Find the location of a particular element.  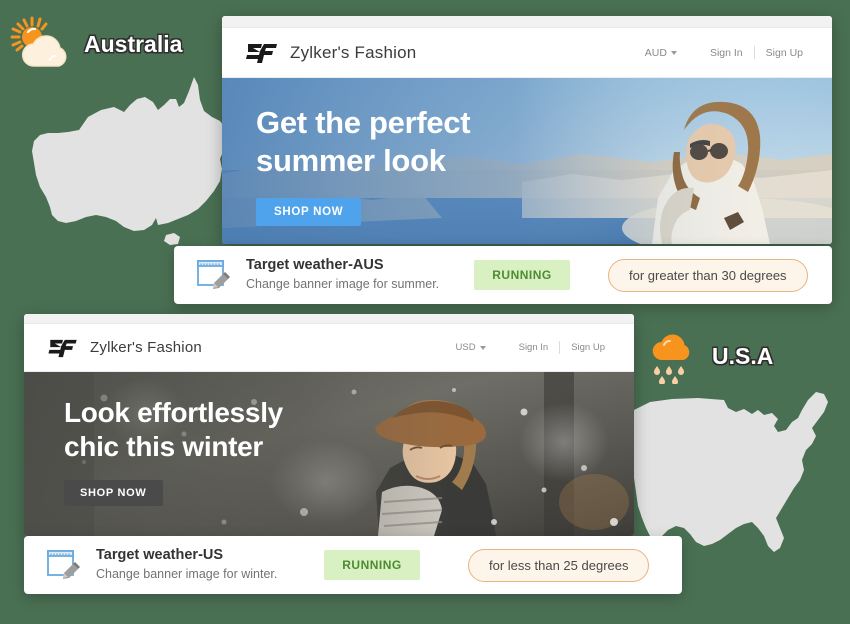

weather-label-usa: U.S.A is located at coordinates (711, 356).